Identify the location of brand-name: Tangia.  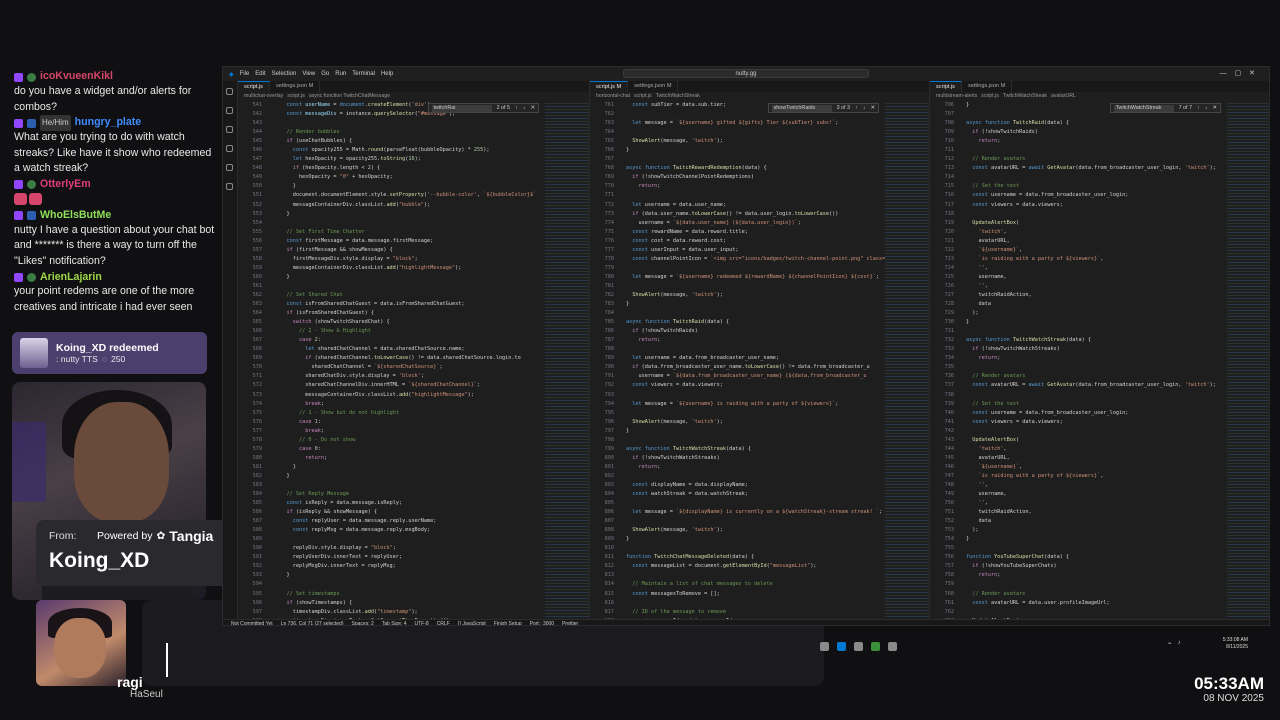
(191, 536).